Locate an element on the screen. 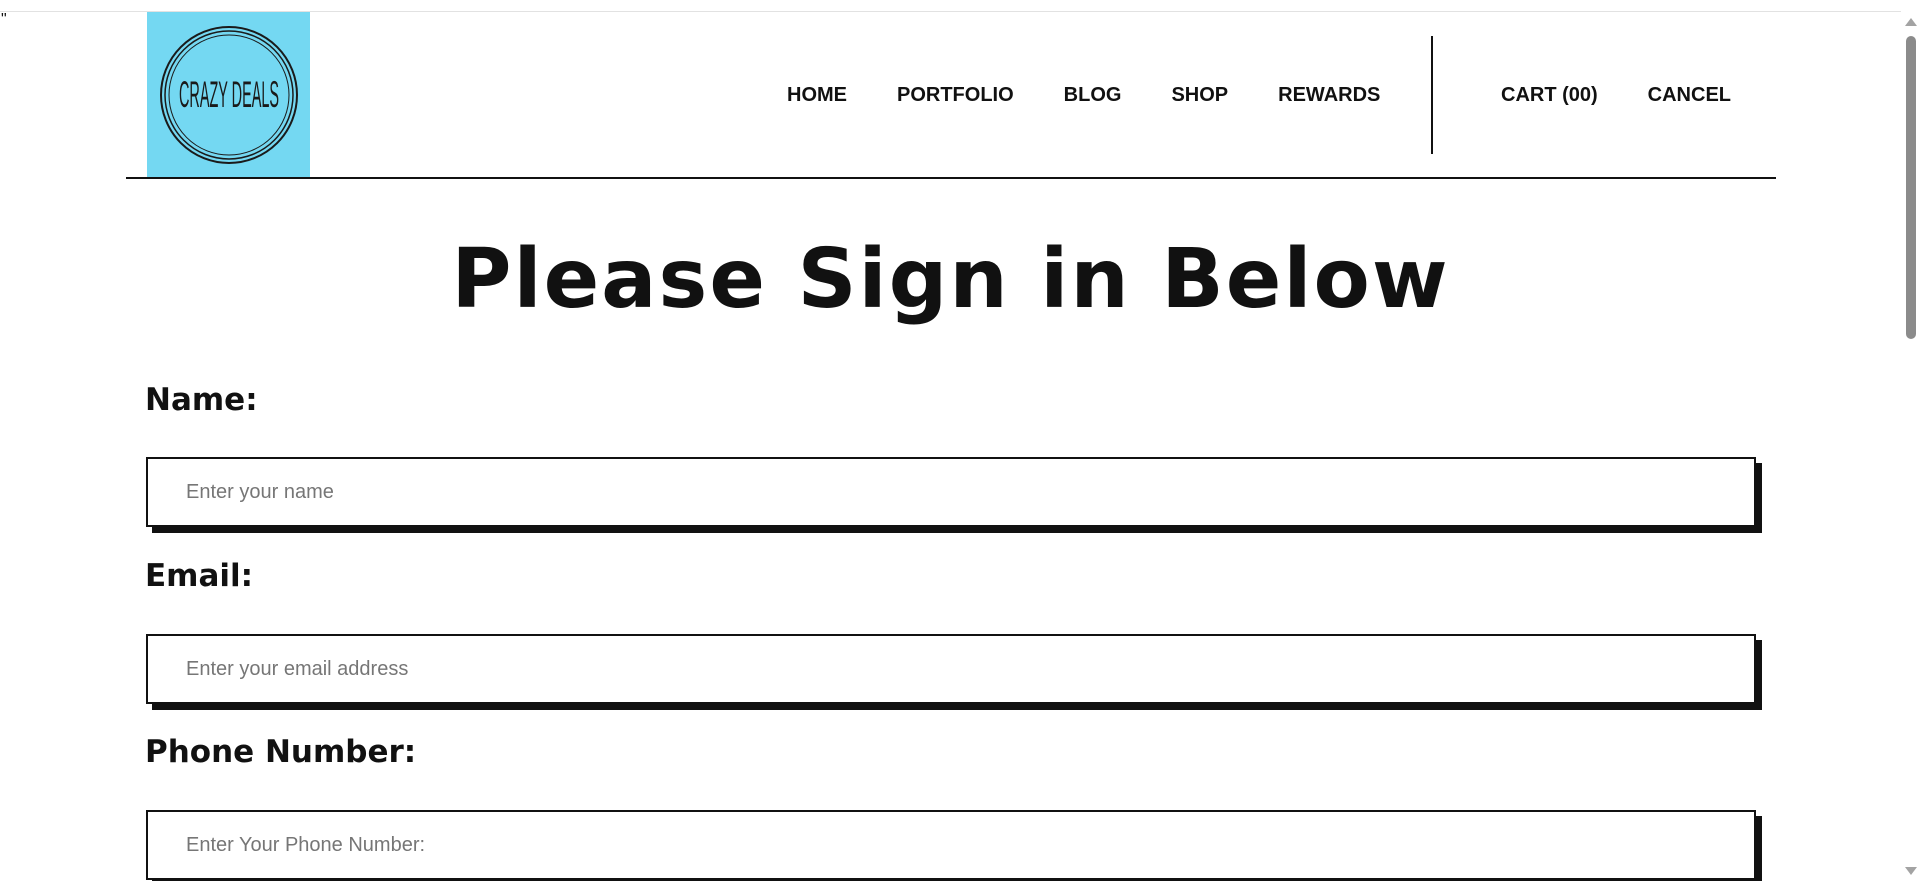 This screenshot has height=881, width=1920. nav-portfolio: PORTFOLIO is located at coordinates (955, 95).